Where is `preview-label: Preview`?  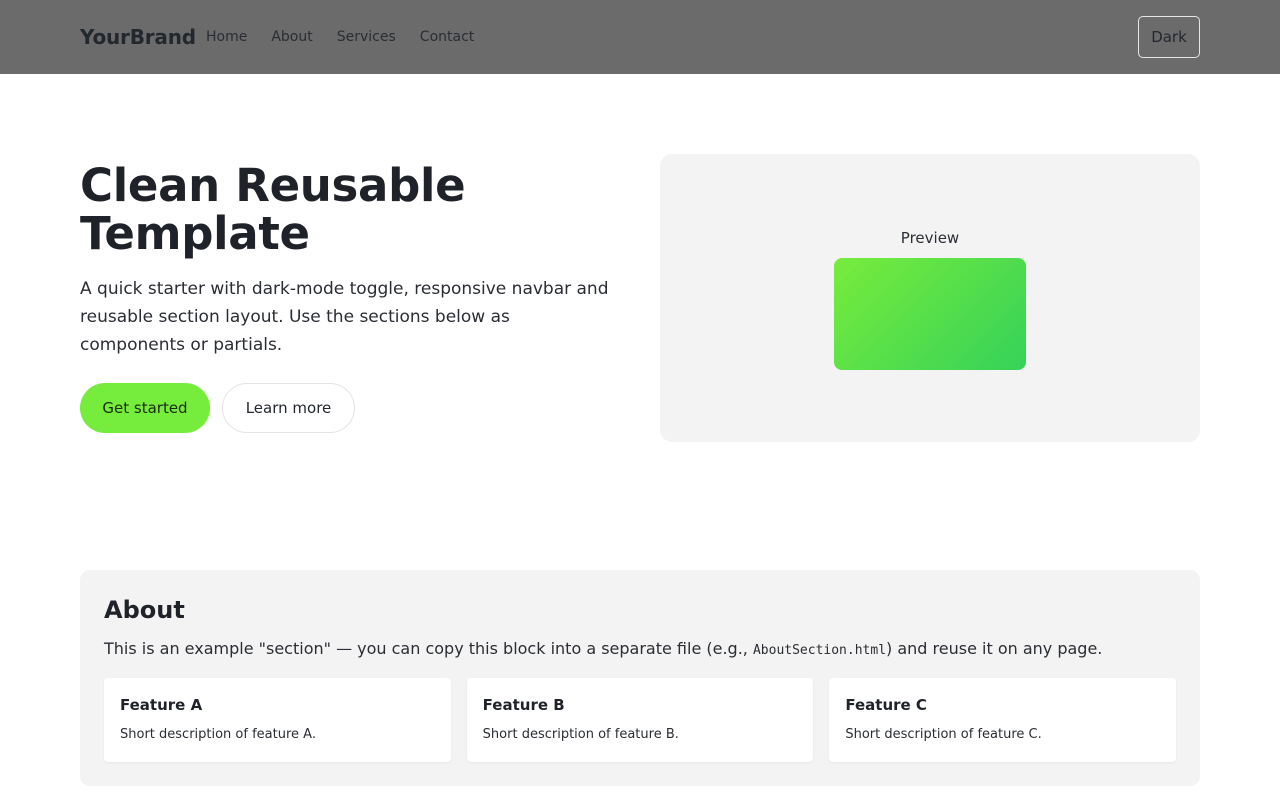
preview-label: Preview is located at coordinates (930, 238).